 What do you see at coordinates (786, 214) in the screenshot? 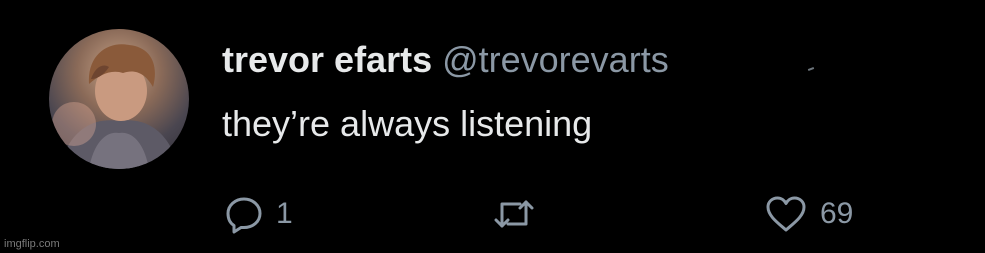
I see `heart-icon` at bounding box center [786, 214].